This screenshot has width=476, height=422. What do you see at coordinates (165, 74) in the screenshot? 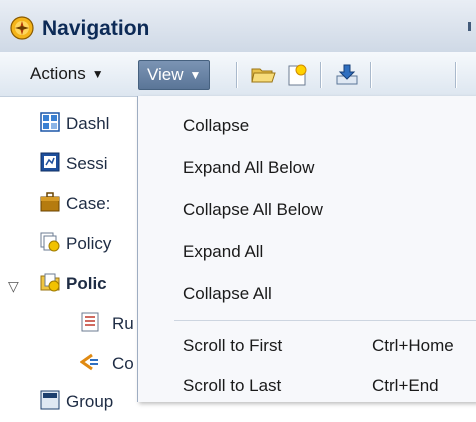
I see `view-menu-label: View` at bounding box center [165, 74].